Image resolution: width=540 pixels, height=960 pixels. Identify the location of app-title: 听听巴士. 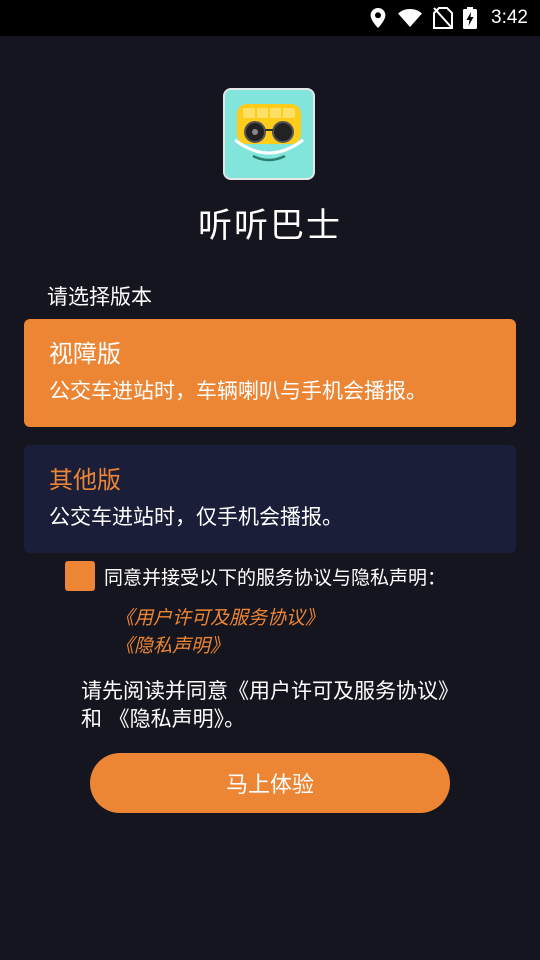
(270, 226).